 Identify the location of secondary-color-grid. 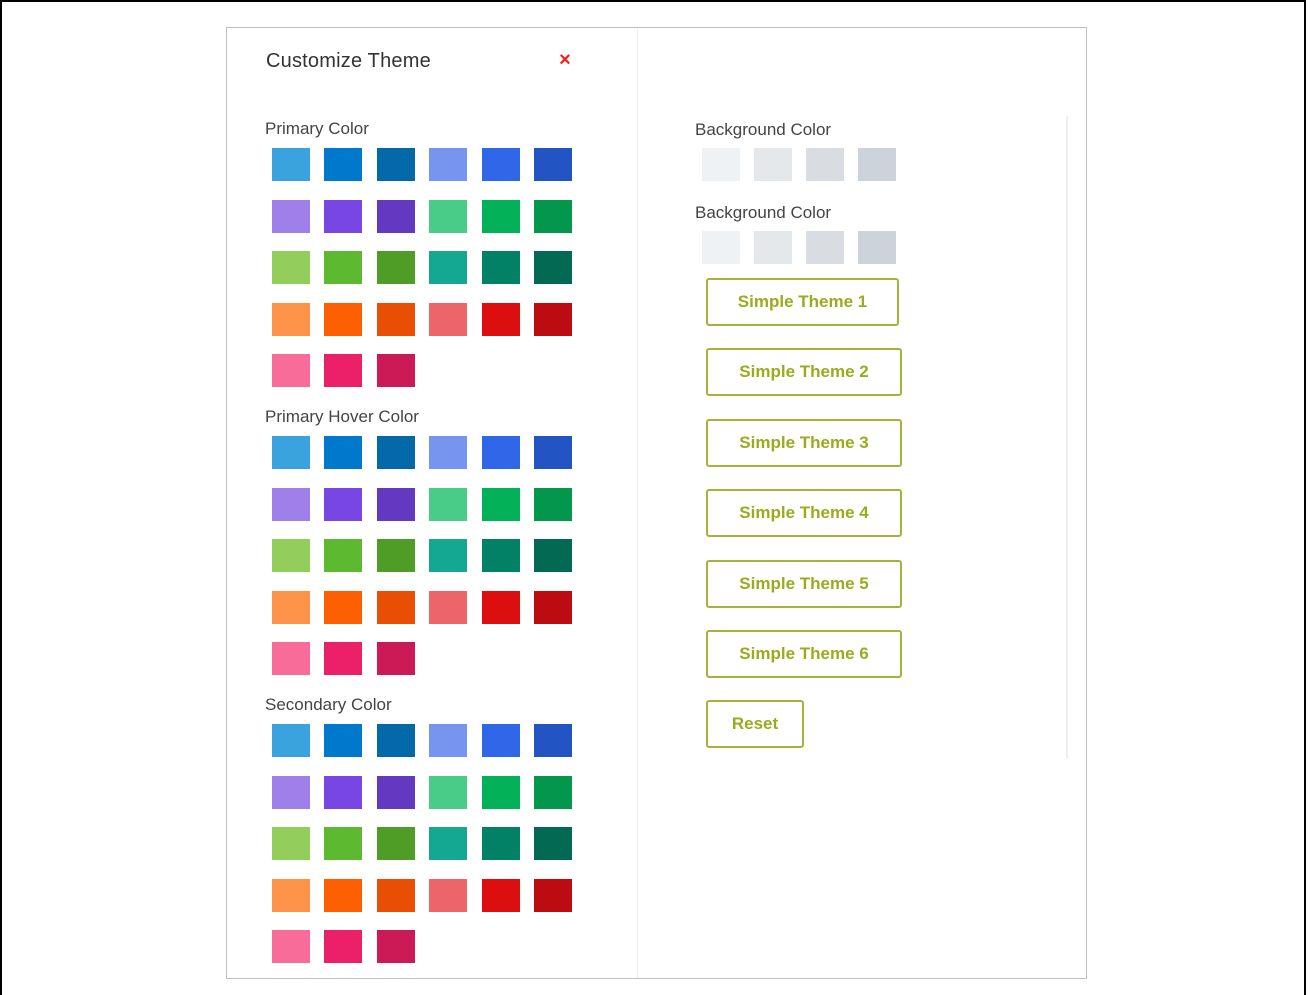
(422, 843).